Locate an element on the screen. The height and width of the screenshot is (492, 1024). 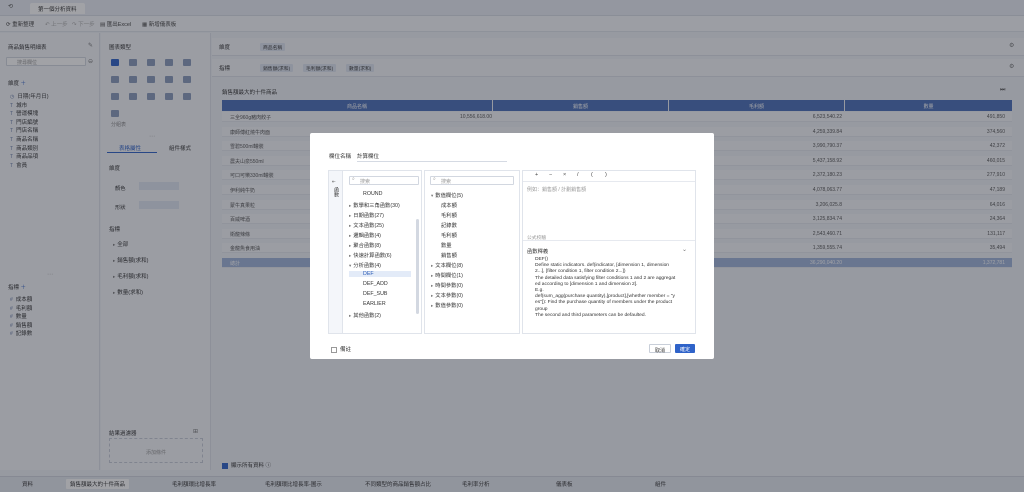
operator-button: ( is located at coordinates (592, 175).